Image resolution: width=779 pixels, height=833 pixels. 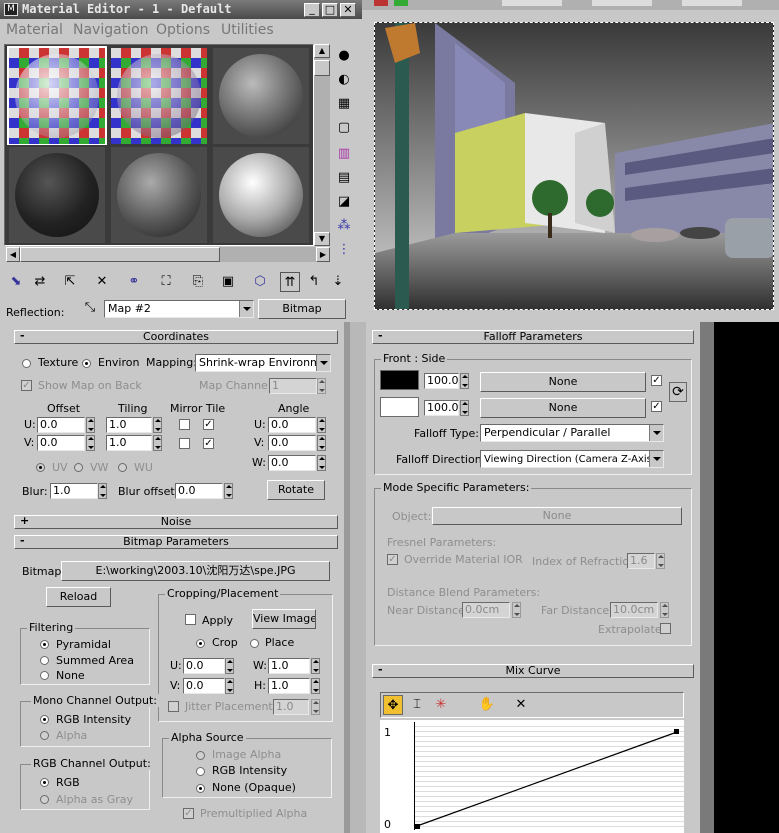 What do you see at coordinates (195, 571) in the screenshot?
I see `bitmap-path-button: E:\working\2003.10\沈阳万达\spe.JPG` at bounding box center [195, 571].